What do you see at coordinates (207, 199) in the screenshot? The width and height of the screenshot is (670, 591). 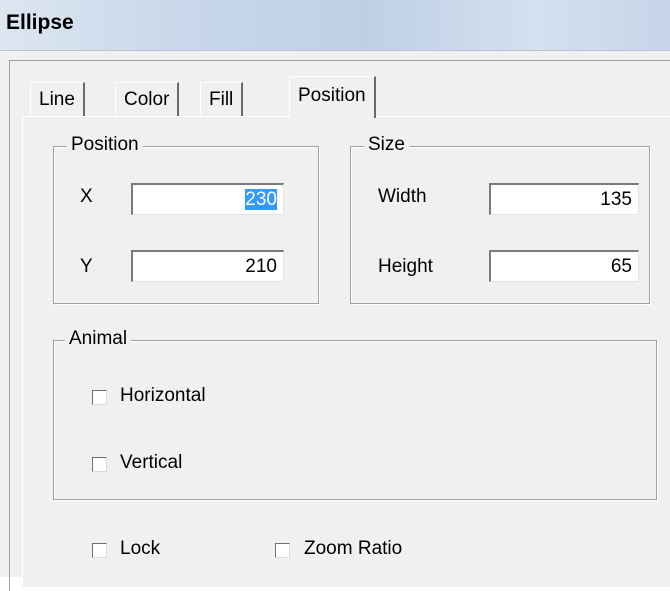 I see `x-input: 230` at bounding box center [207, 199].